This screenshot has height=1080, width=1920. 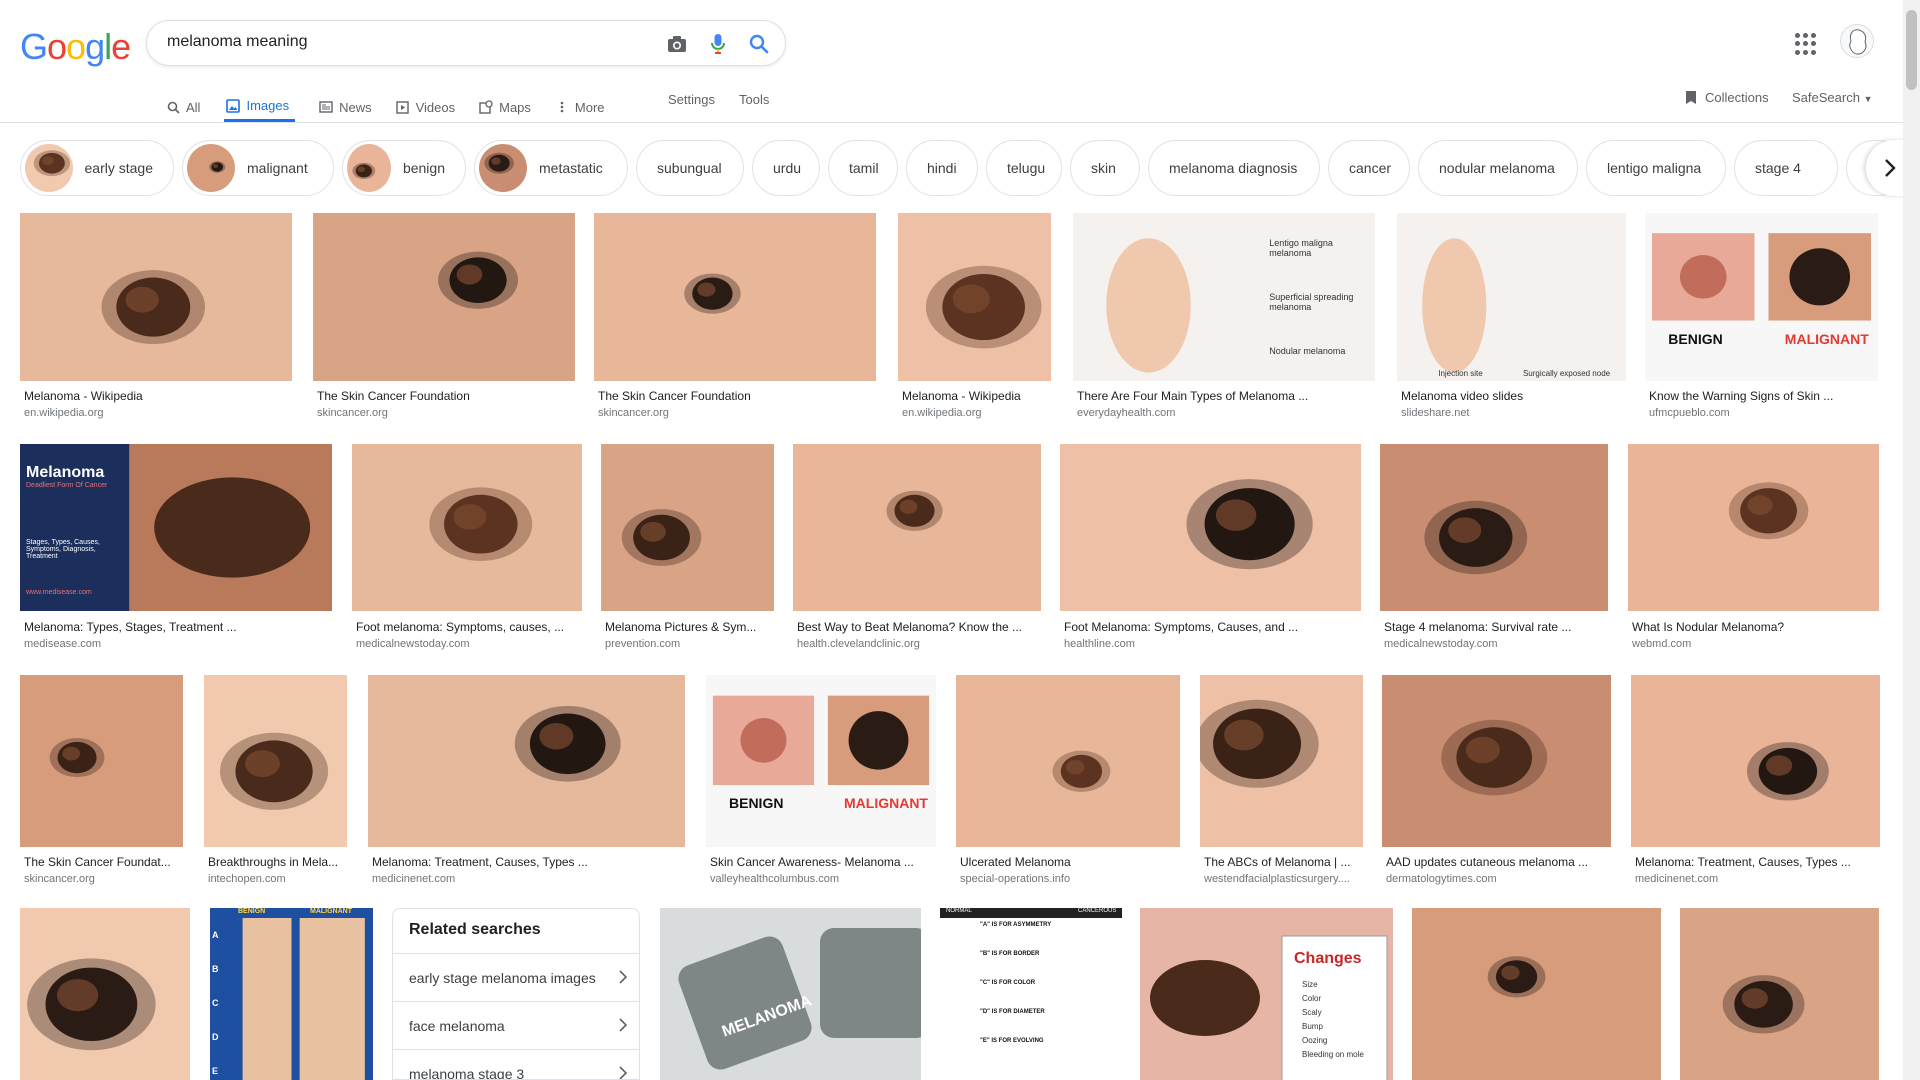 I want to click on settings-link: Settings, so click(x=691, y=99).